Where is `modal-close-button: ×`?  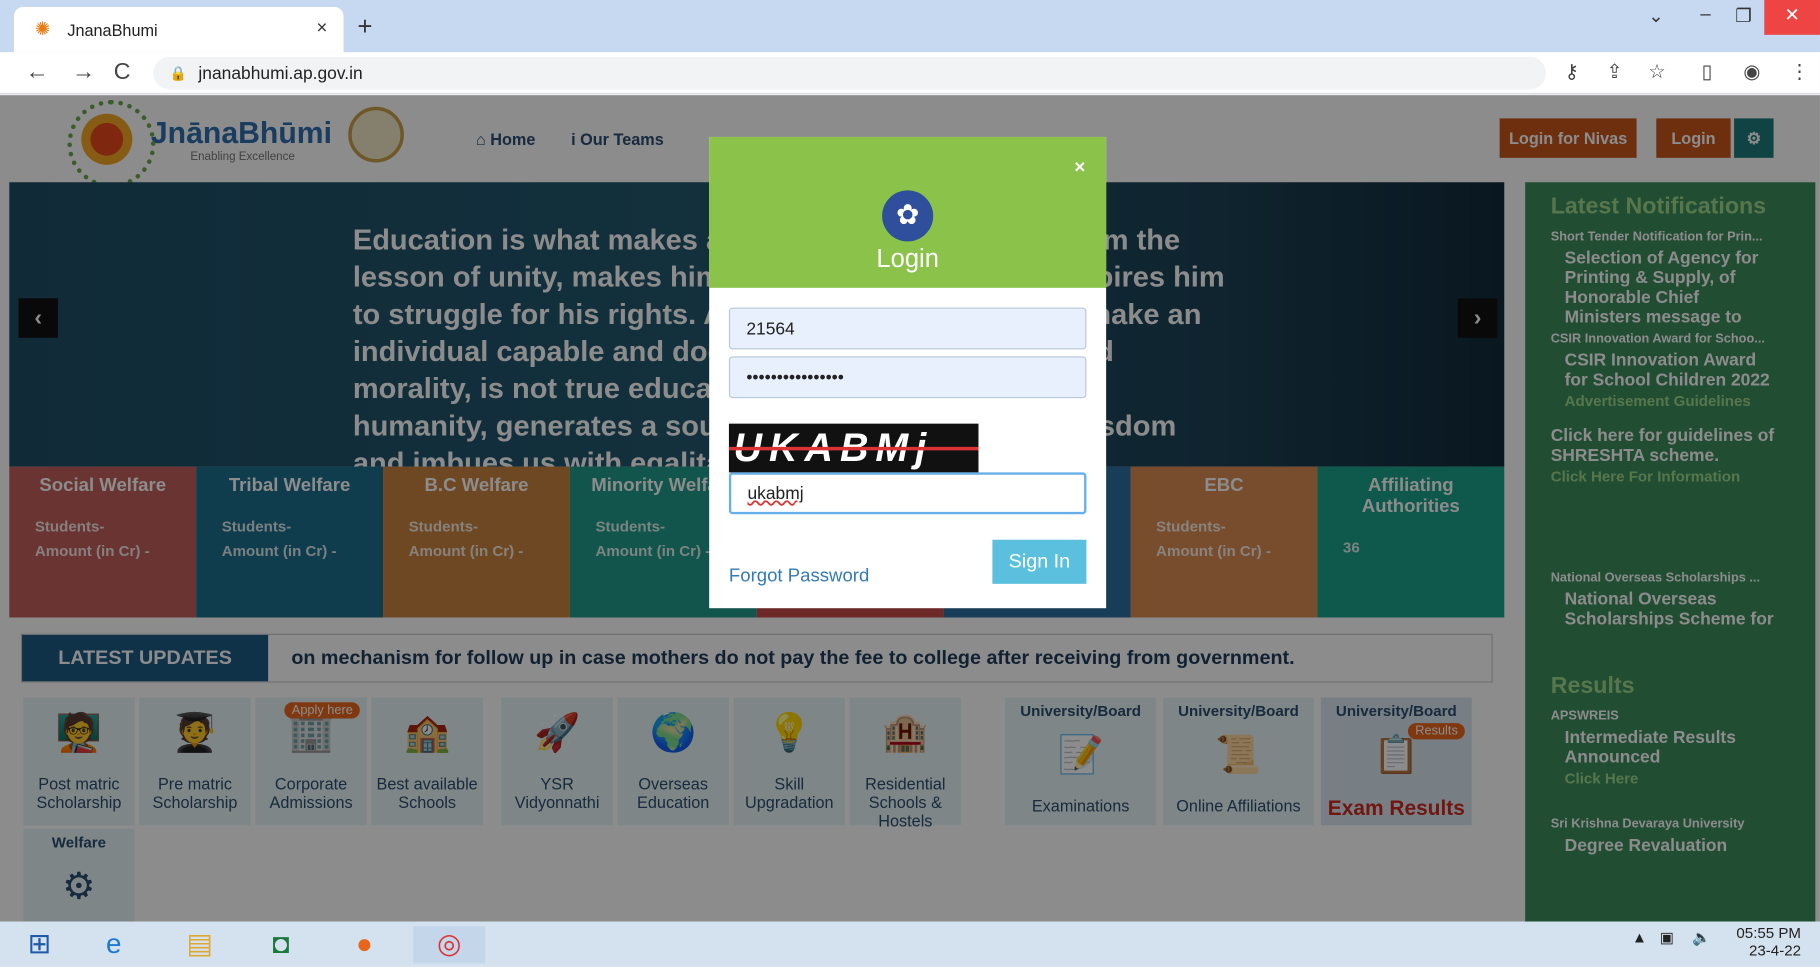
modal-close-button: × is located at coordinates (1079, 168).